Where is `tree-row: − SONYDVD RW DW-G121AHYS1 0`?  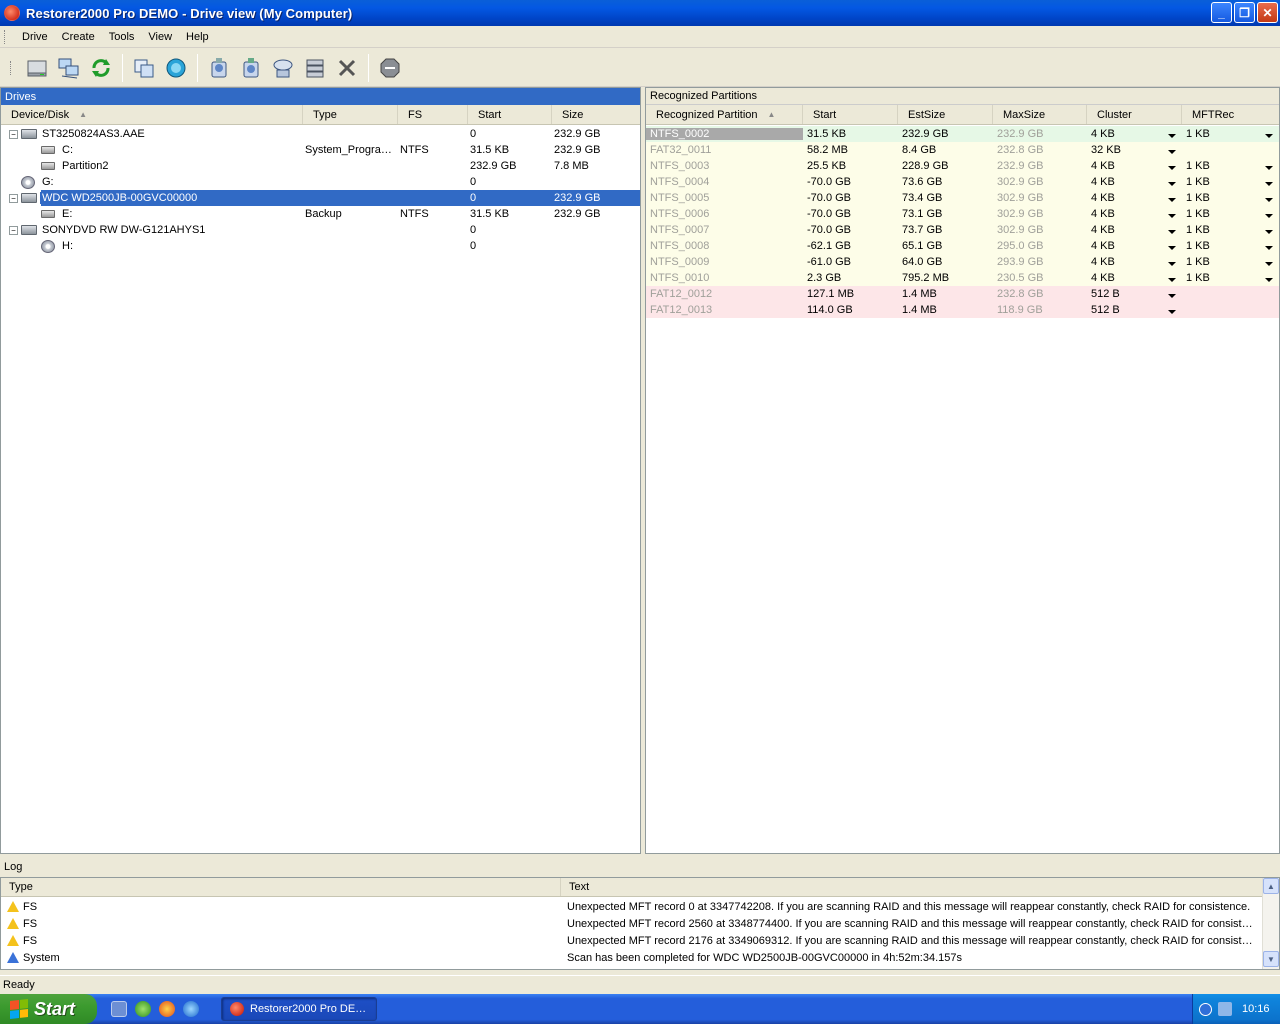 tree-row: − SONYDVD RW DW-G121AHYS1 0 is located at coordinates (320, 230).